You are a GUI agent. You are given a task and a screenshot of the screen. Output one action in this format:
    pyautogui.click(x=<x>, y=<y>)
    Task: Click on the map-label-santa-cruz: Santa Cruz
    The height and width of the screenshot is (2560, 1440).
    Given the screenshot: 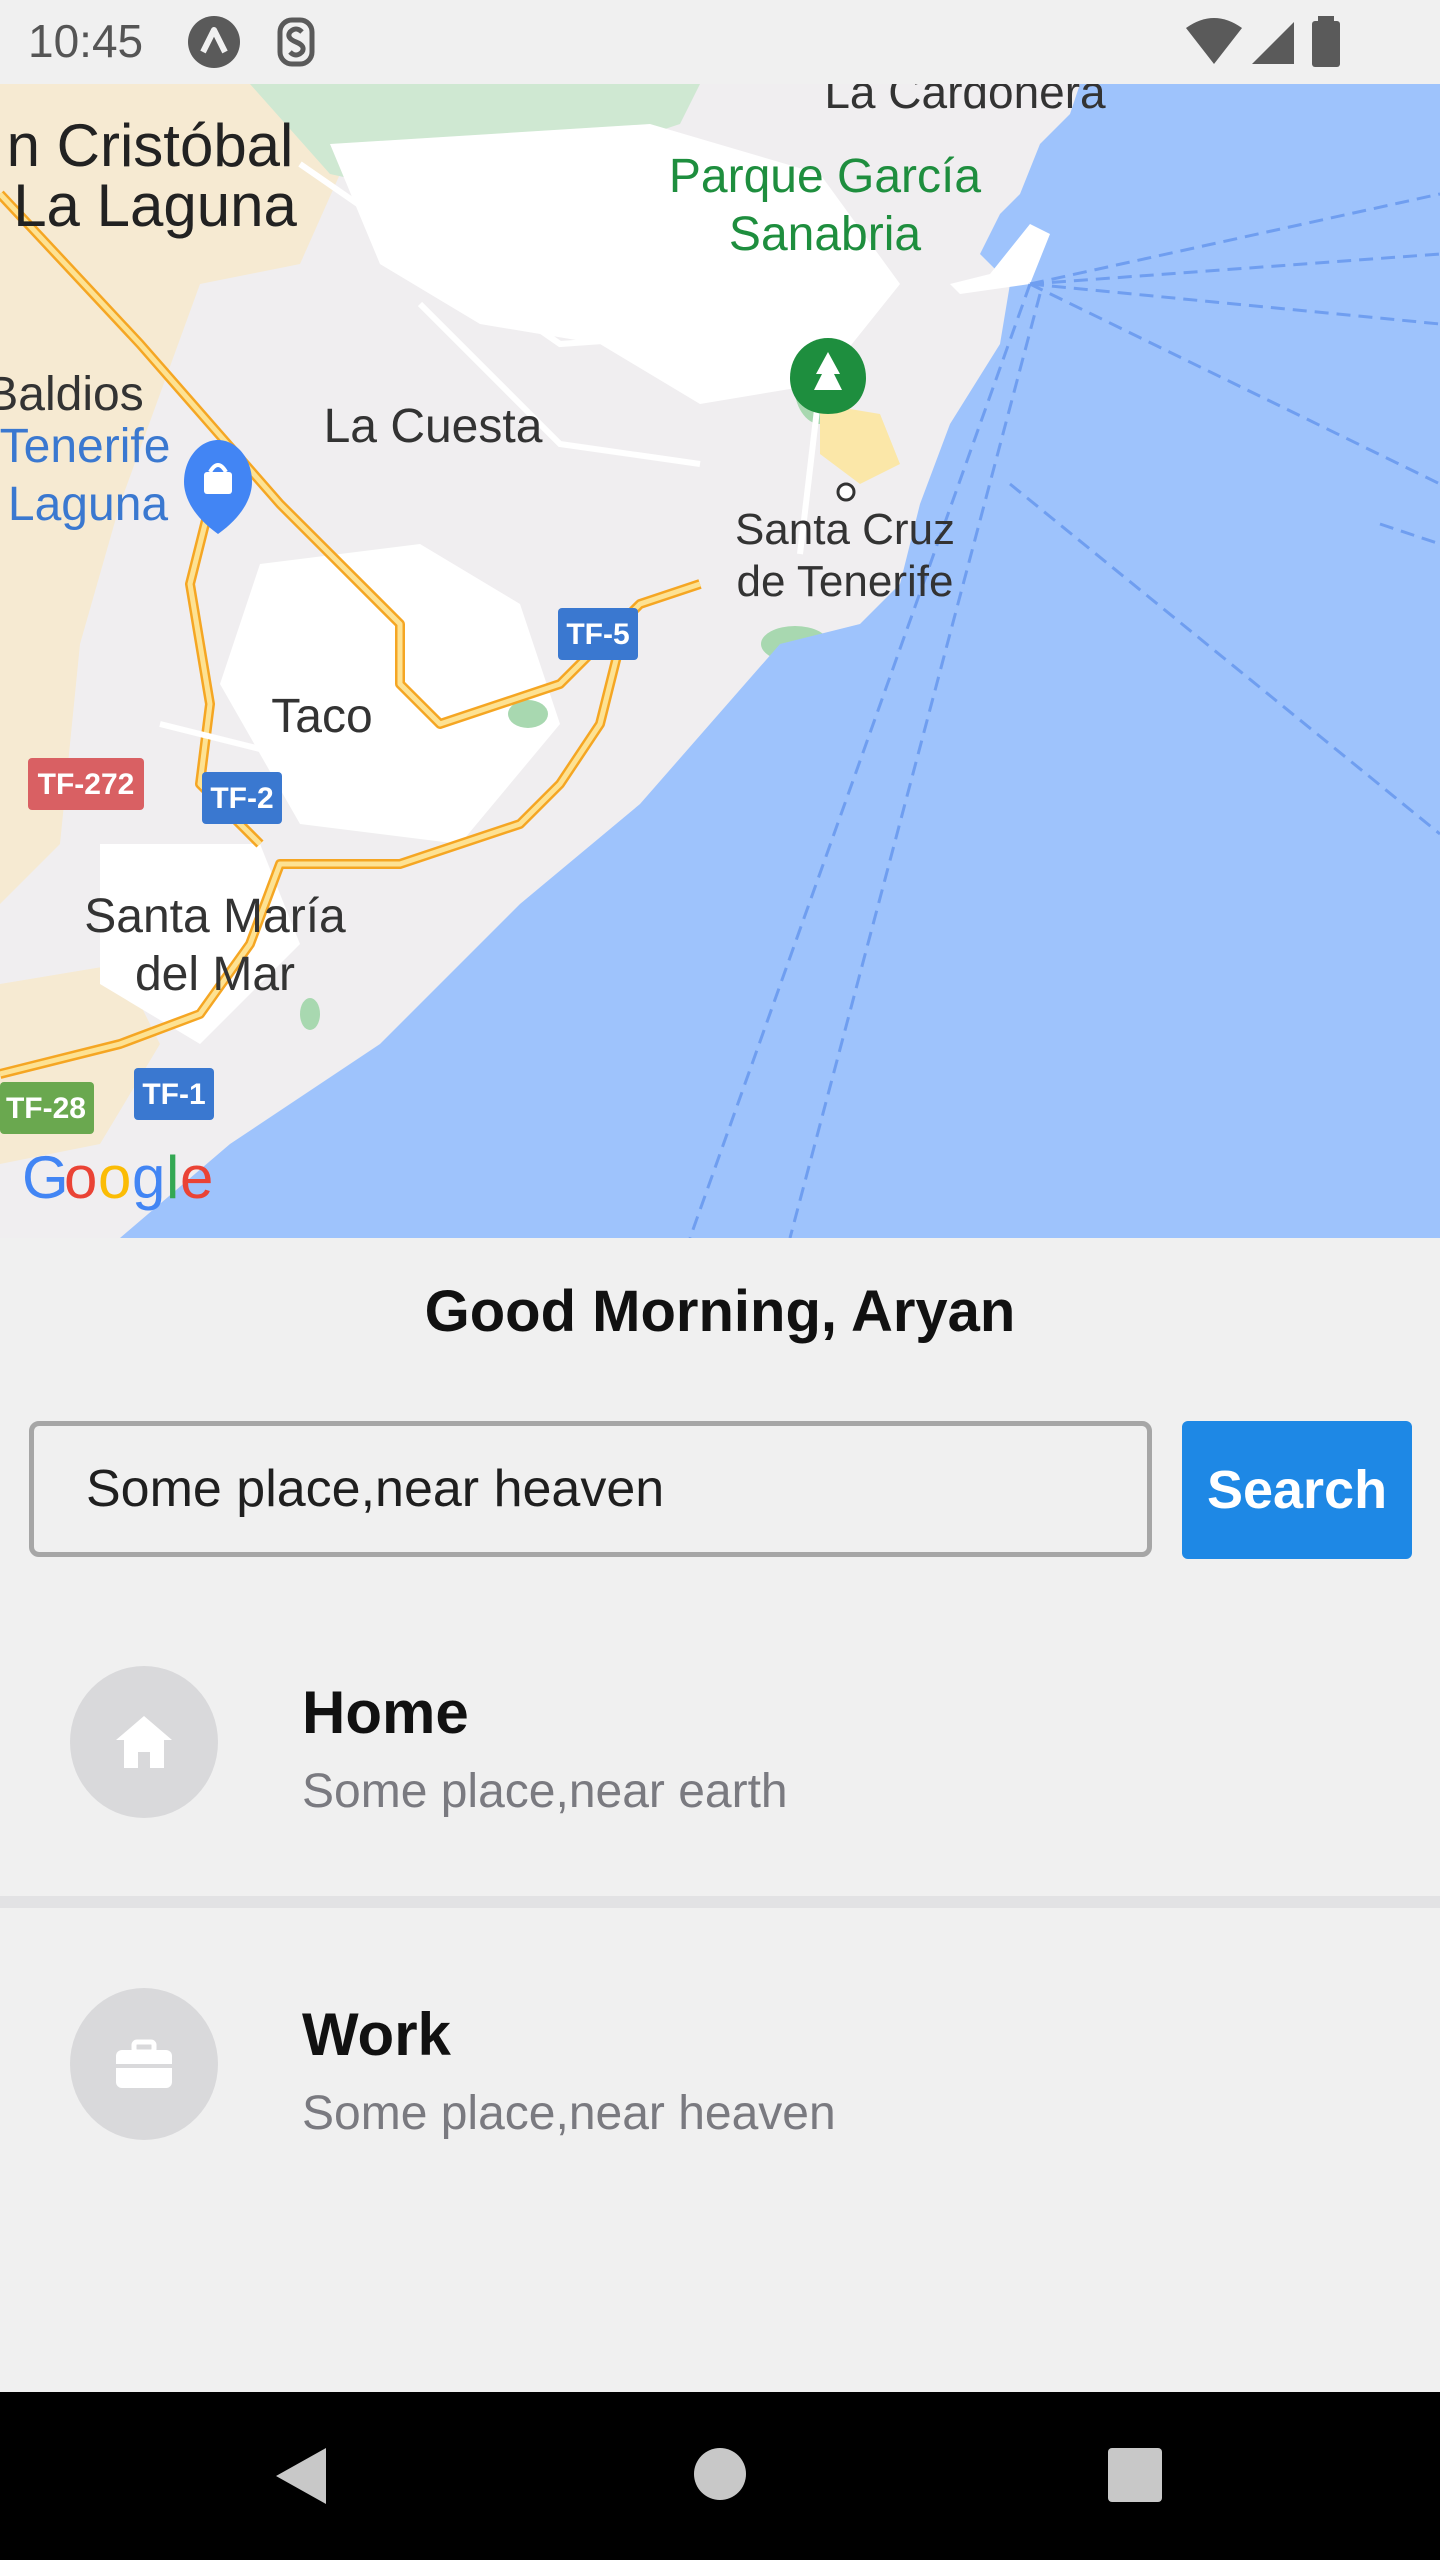 What is the action you would take?
    pyautogui.click(x=845, y=529)
    